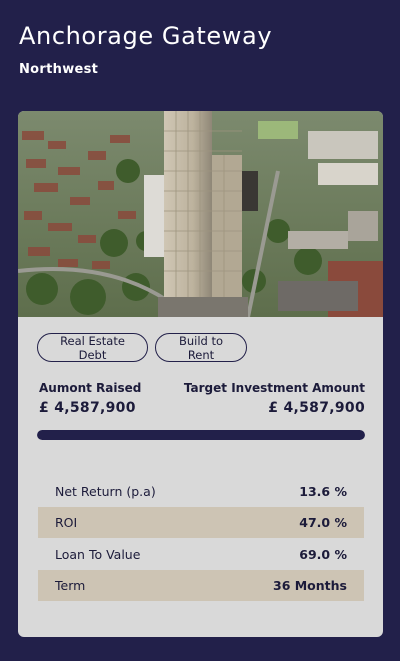 The height and width of the screenshot is (661, 400). I want to click on metric-row-roi: ROI 47.0 %, so click(201, 522).